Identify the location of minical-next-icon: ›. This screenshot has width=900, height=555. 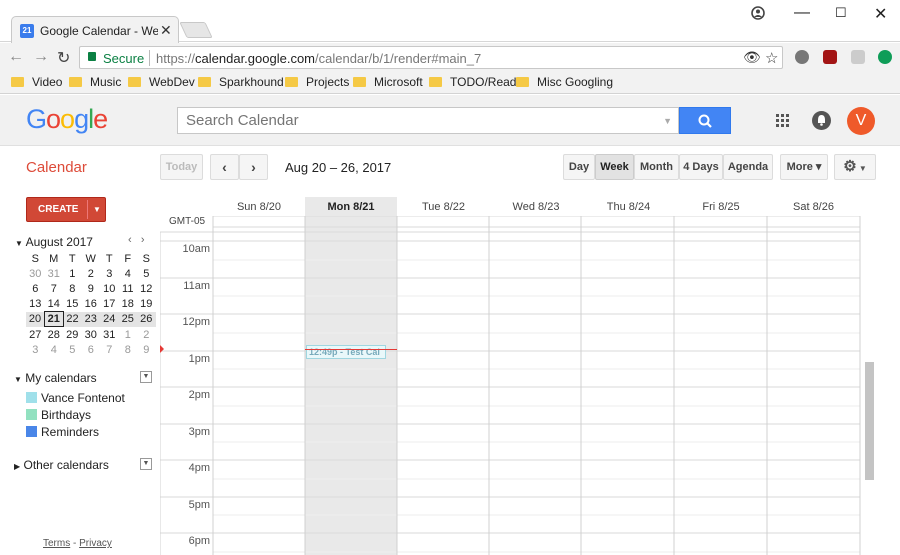
(143, 240).